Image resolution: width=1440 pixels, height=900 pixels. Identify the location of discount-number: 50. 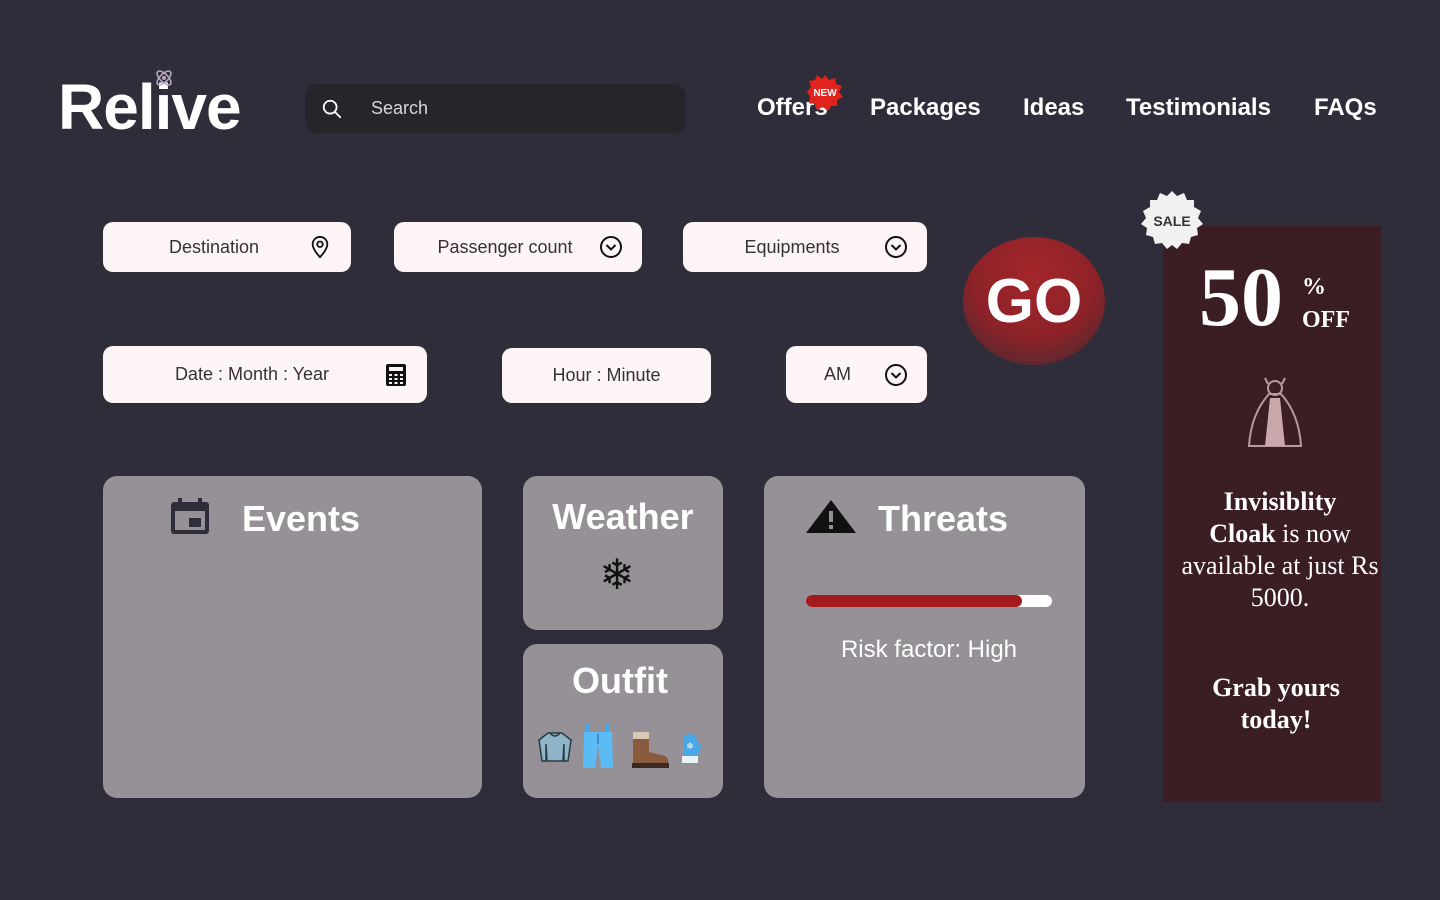
(1241, 297).